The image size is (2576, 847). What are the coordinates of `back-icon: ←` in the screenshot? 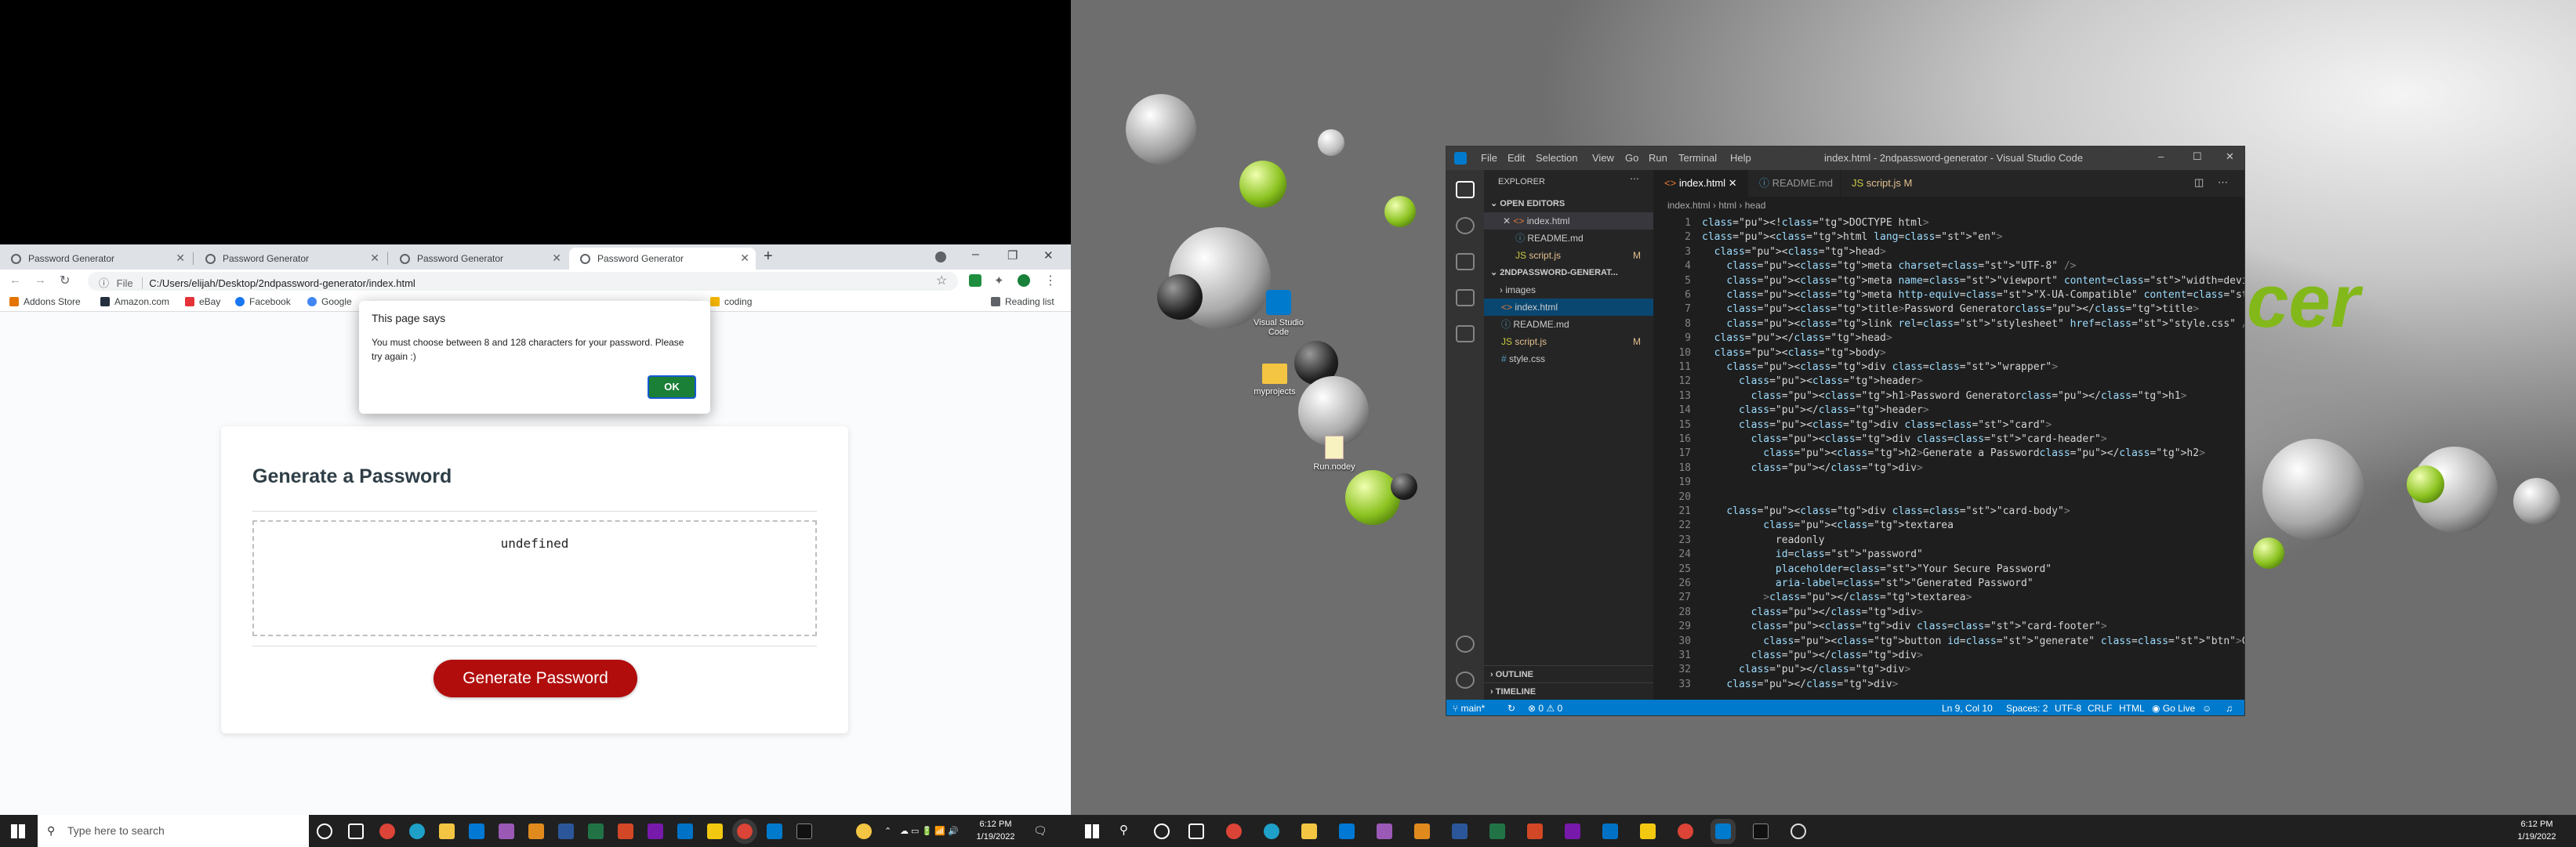 It's located at (15, 280).